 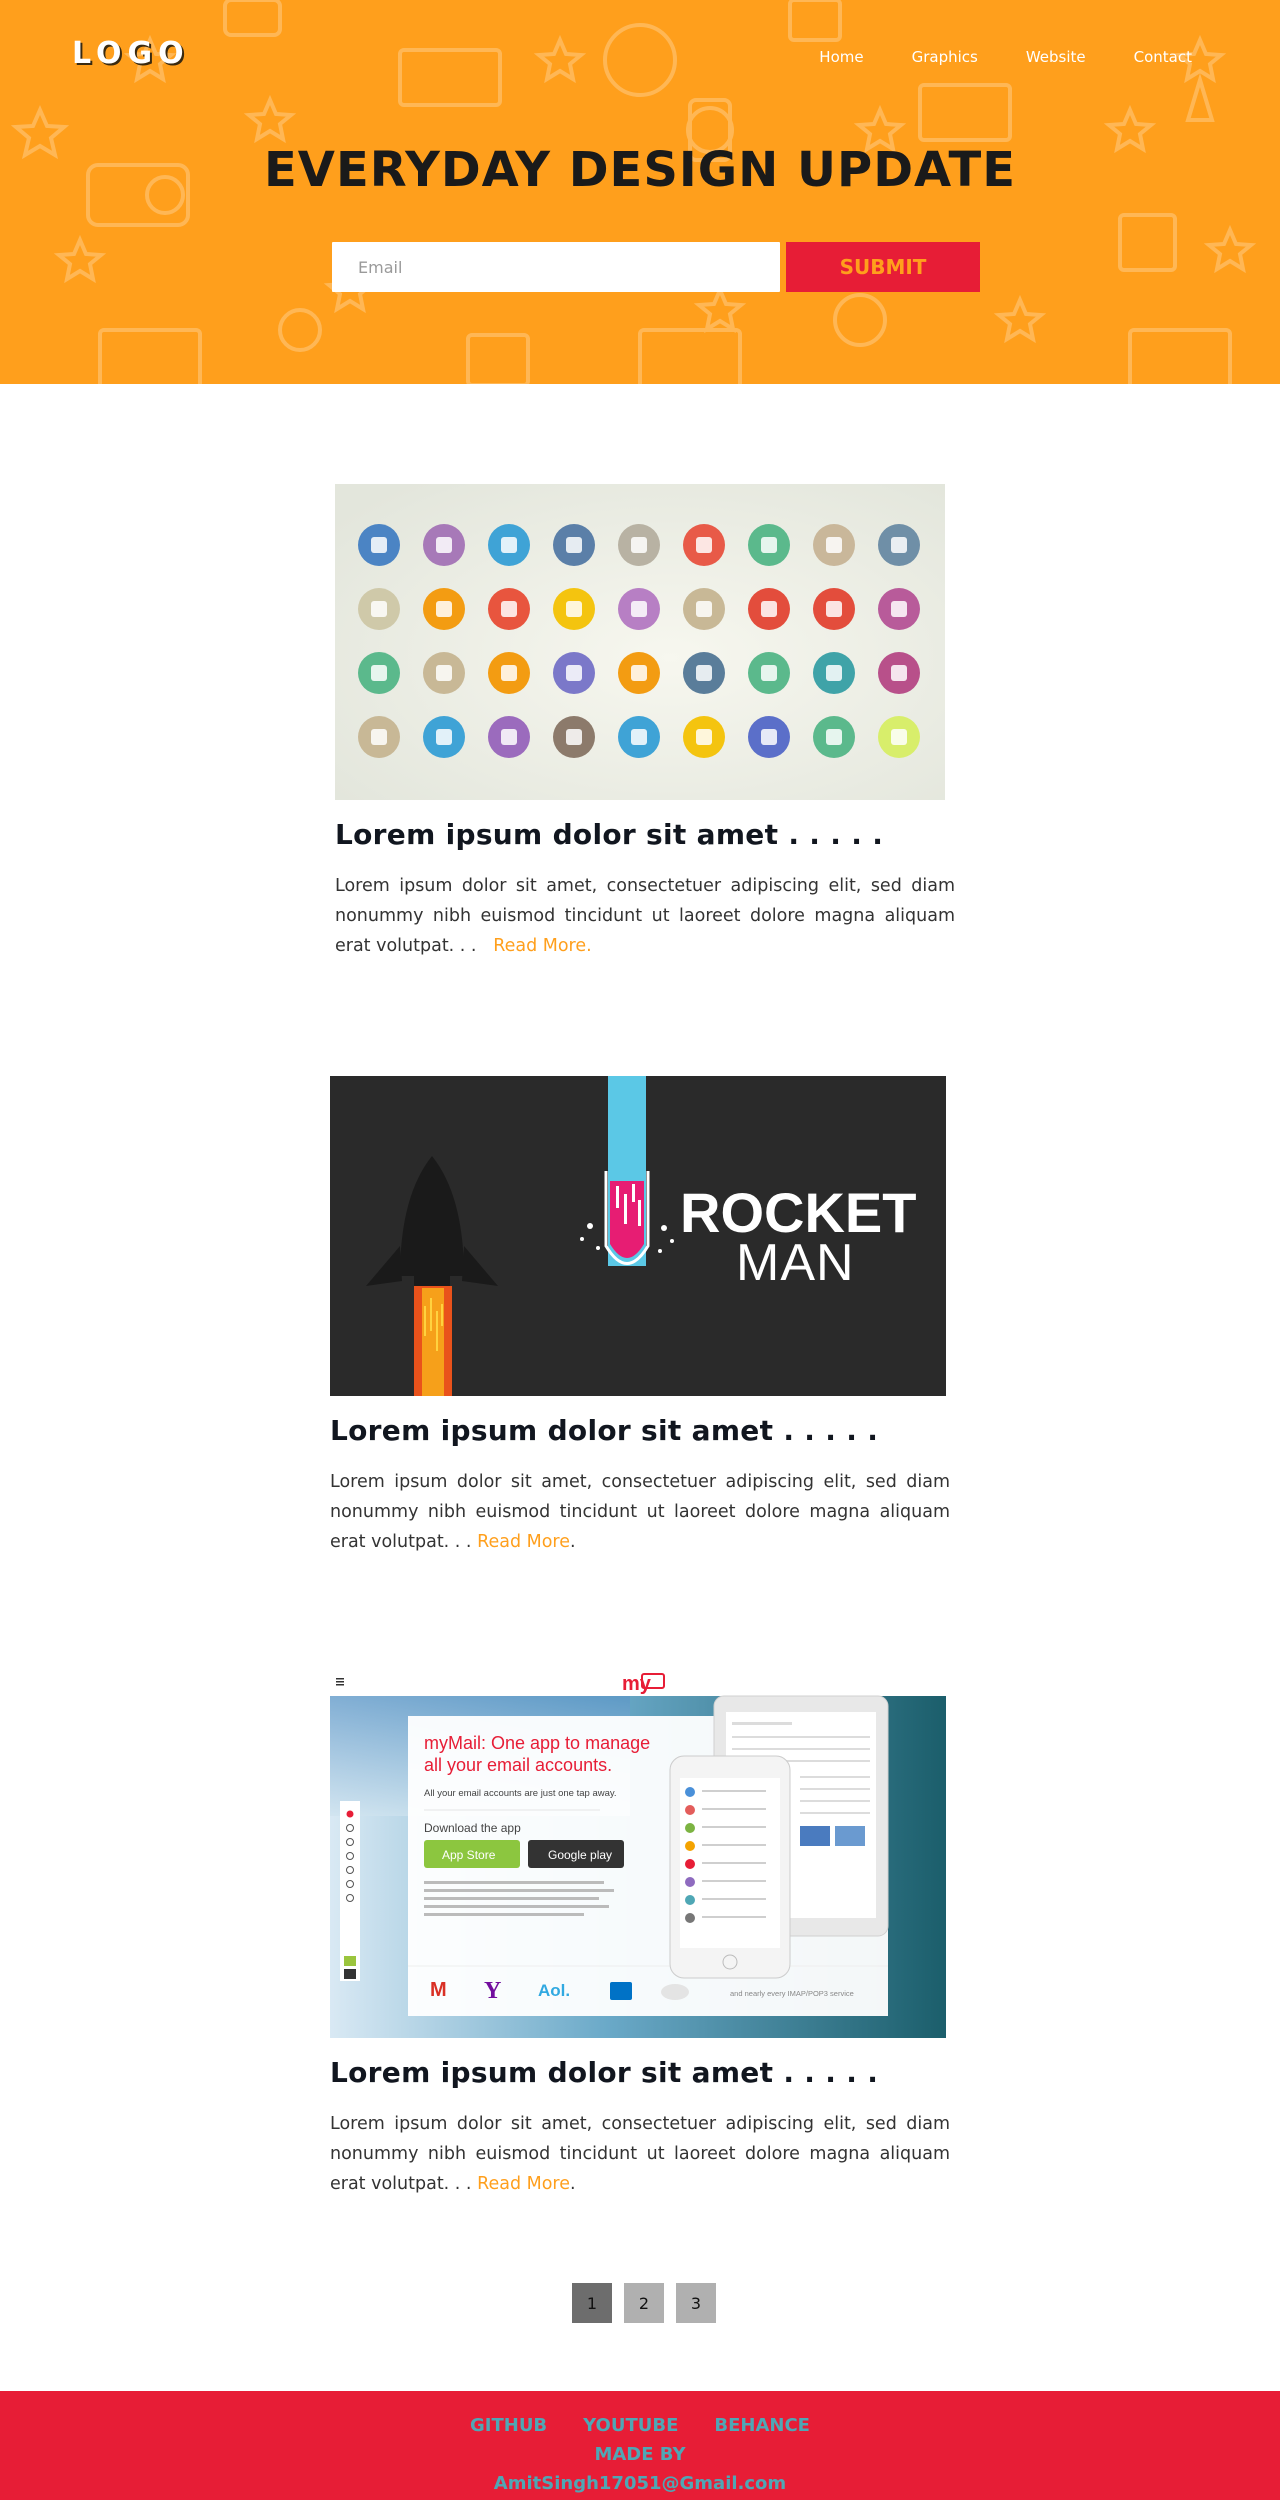 I want to click on gmail-icon: M, so click(x=438, y=1990).